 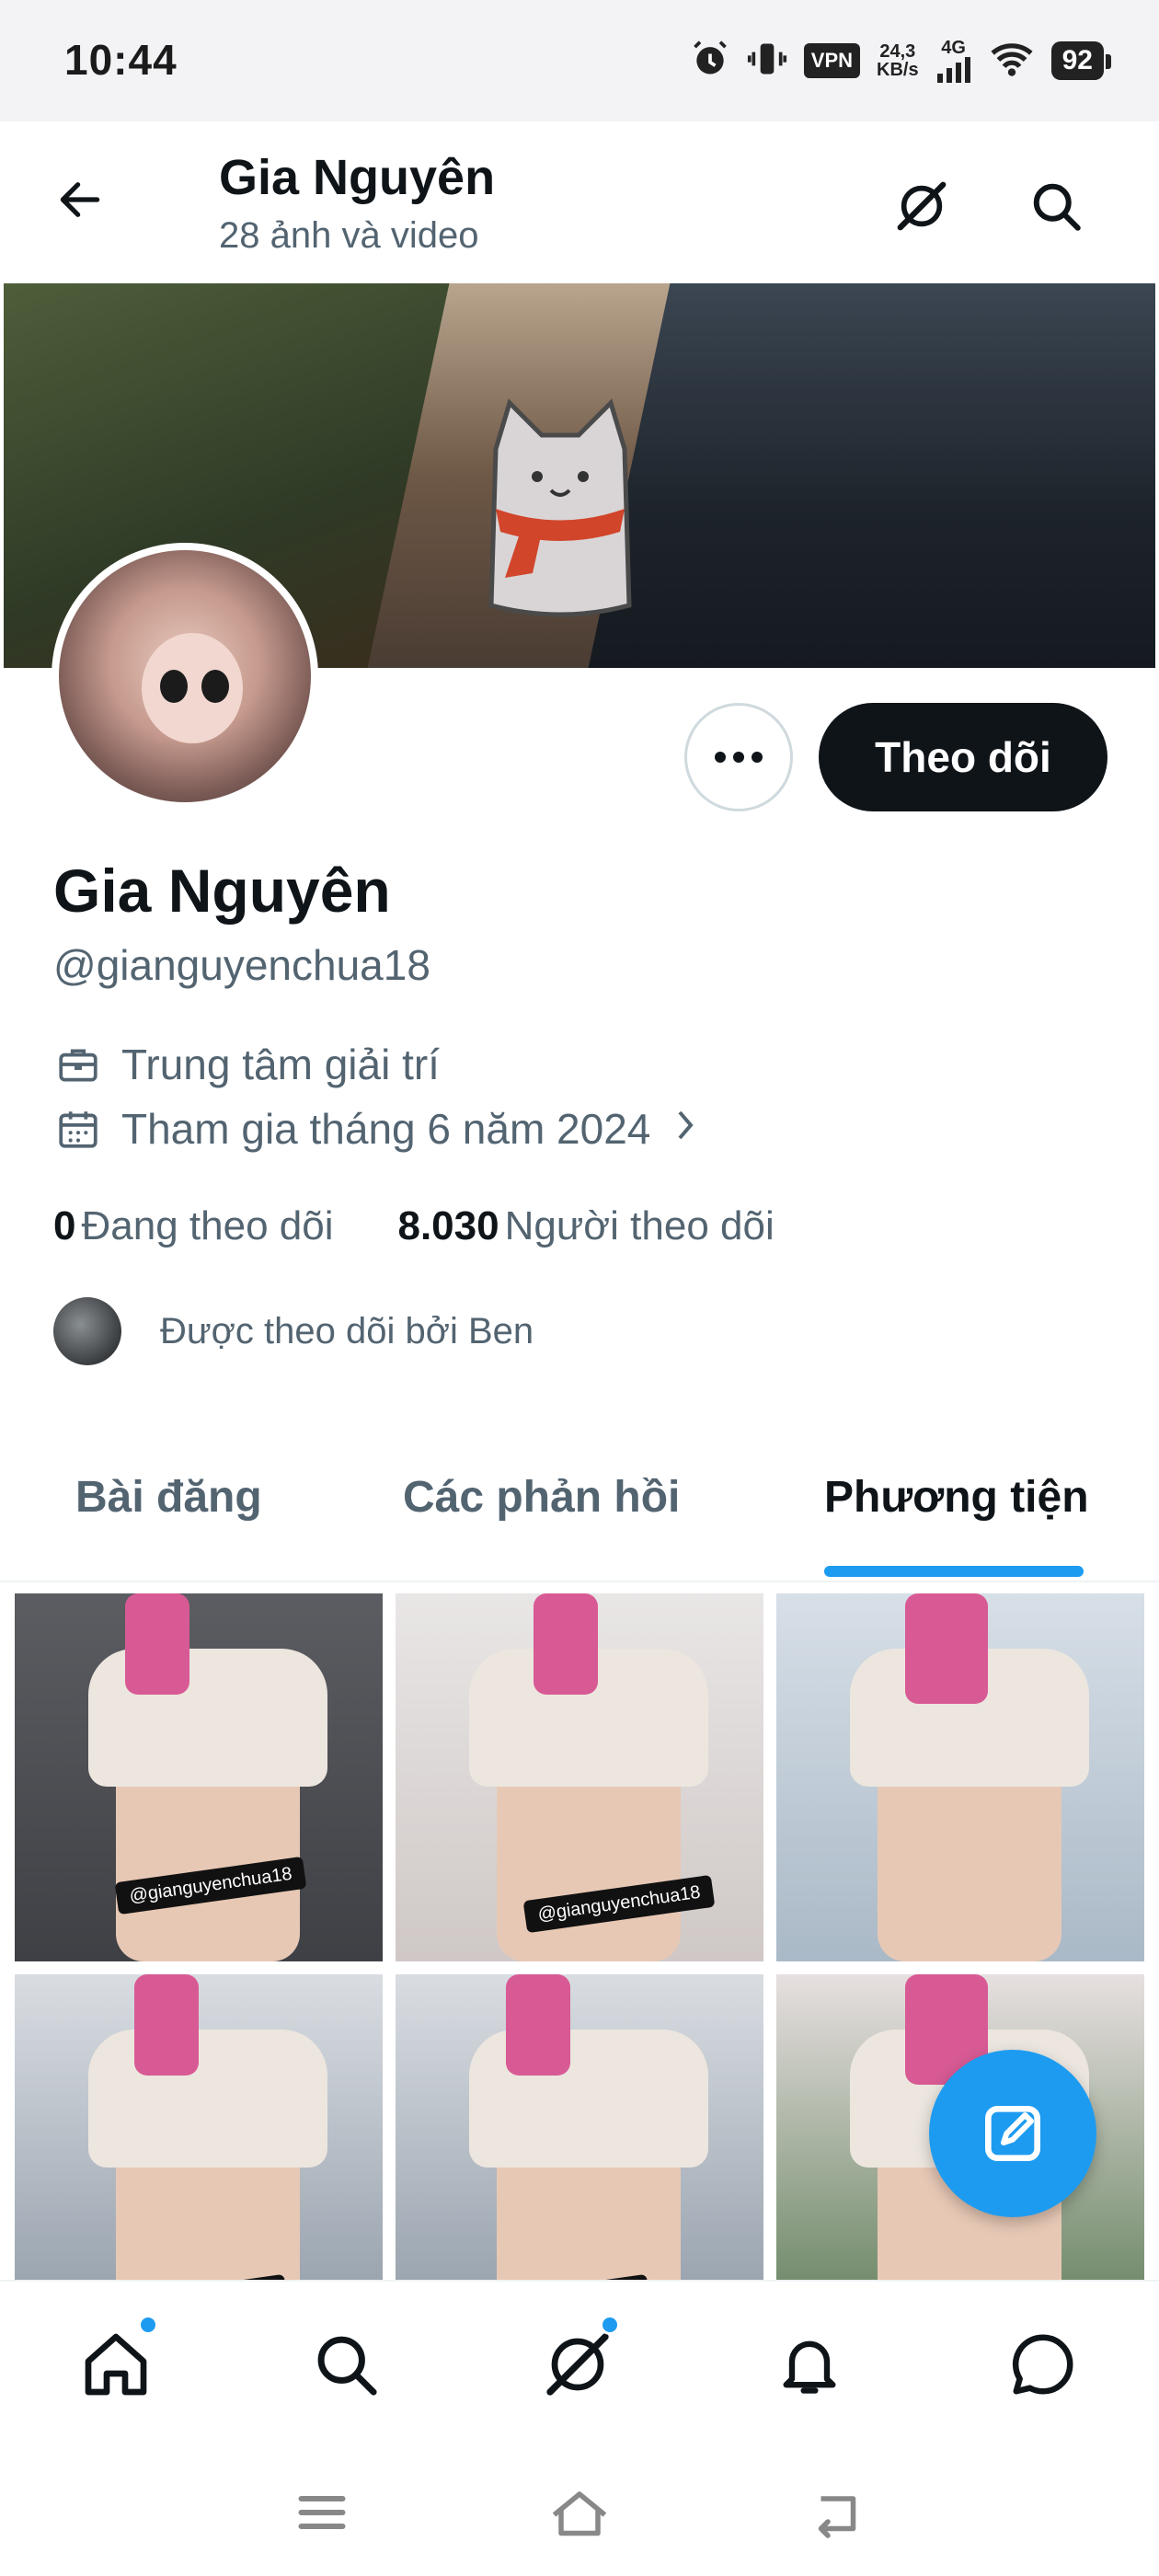 I want to click on compose-icon, so click(x=1012, y=2133).